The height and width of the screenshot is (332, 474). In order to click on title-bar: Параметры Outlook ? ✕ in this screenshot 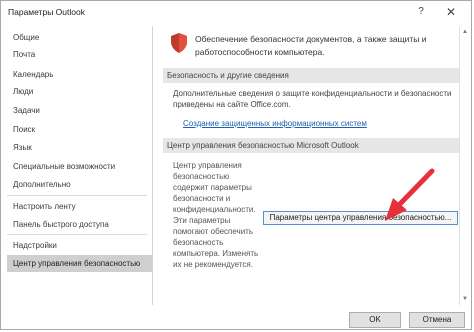, I will do `click(236, 12)`.